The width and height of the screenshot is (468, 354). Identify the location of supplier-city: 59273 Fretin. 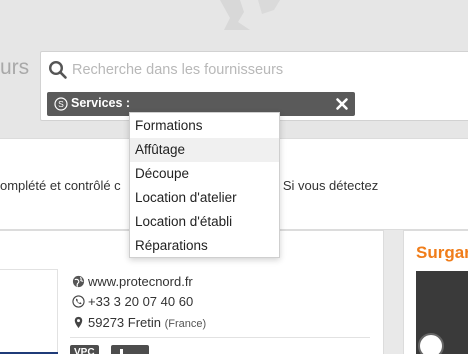
(124, 322).